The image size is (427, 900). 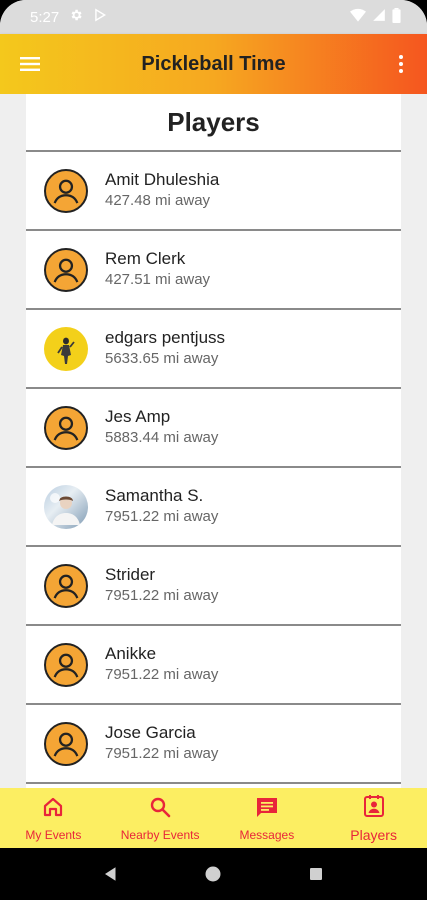 What do you see at coordinates (150, 732) in the screenshot?
I see `player-name: Jose Garcia` at bounding box center [150, 732].